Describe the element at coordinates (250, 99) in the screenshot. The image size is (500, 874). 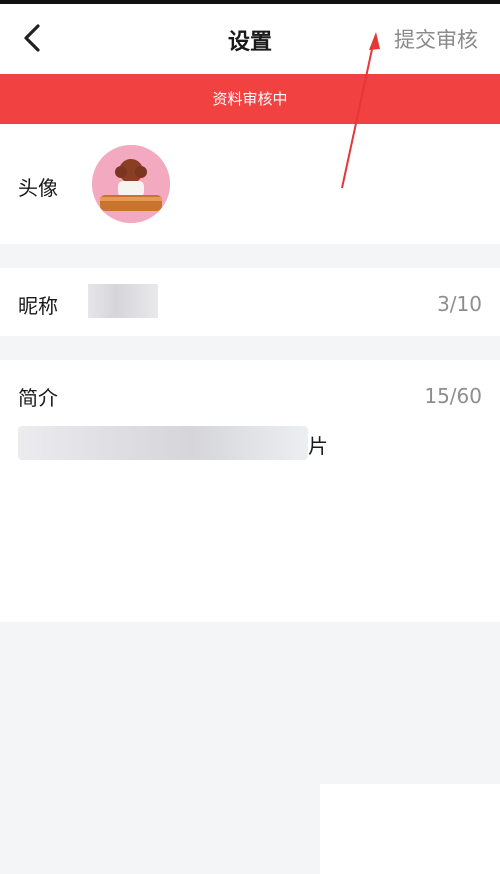
I see `review-status-banner: 资料审核中` at that location.